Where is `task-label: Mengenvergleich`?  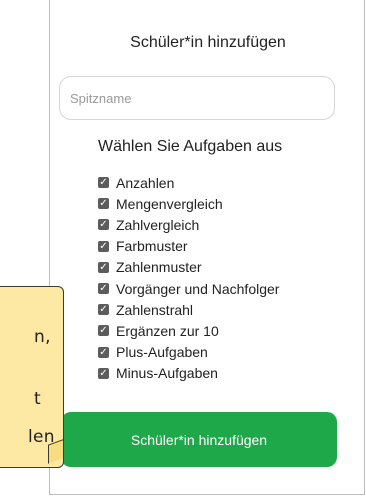
task-label: Mengenvergleich is located at coordinates (169, 203).